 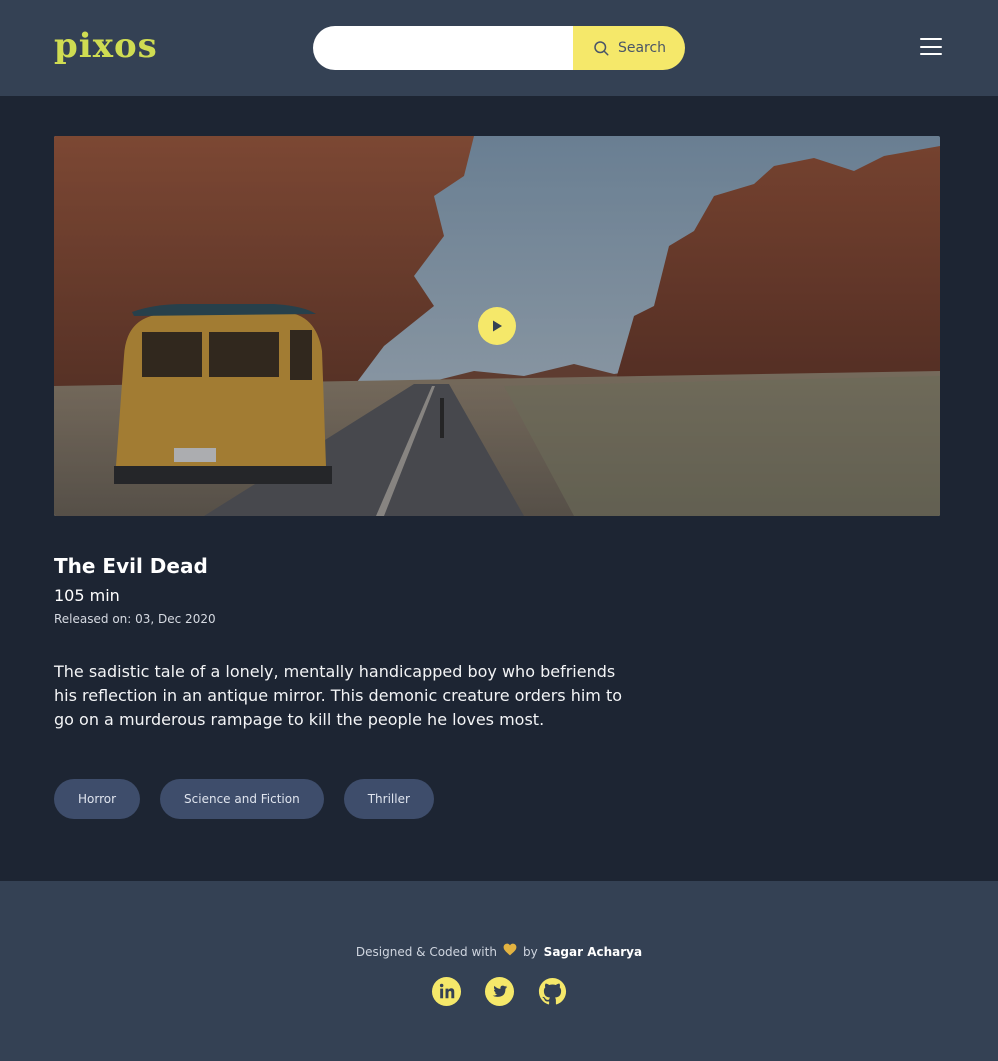 I want to click on genre-tag-thriller: Thriller, so click(x=388, y=799).